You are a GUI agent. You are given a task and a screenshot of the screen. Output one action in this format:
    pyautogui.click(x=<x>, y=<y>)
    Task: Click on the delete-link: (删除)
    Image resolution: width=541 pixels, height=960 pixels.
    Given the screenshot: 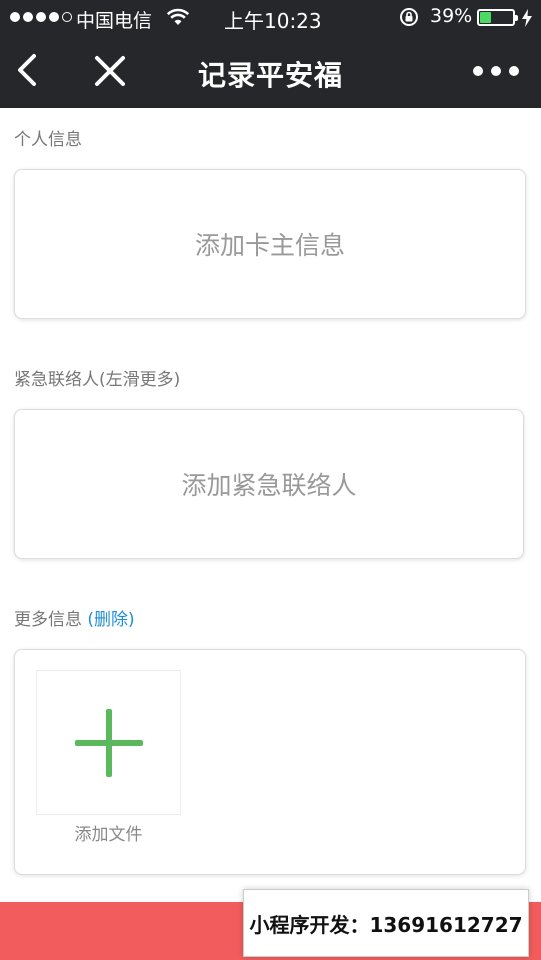 What is the action you would take?
    pyautogui.click(x=110, y=620)
    